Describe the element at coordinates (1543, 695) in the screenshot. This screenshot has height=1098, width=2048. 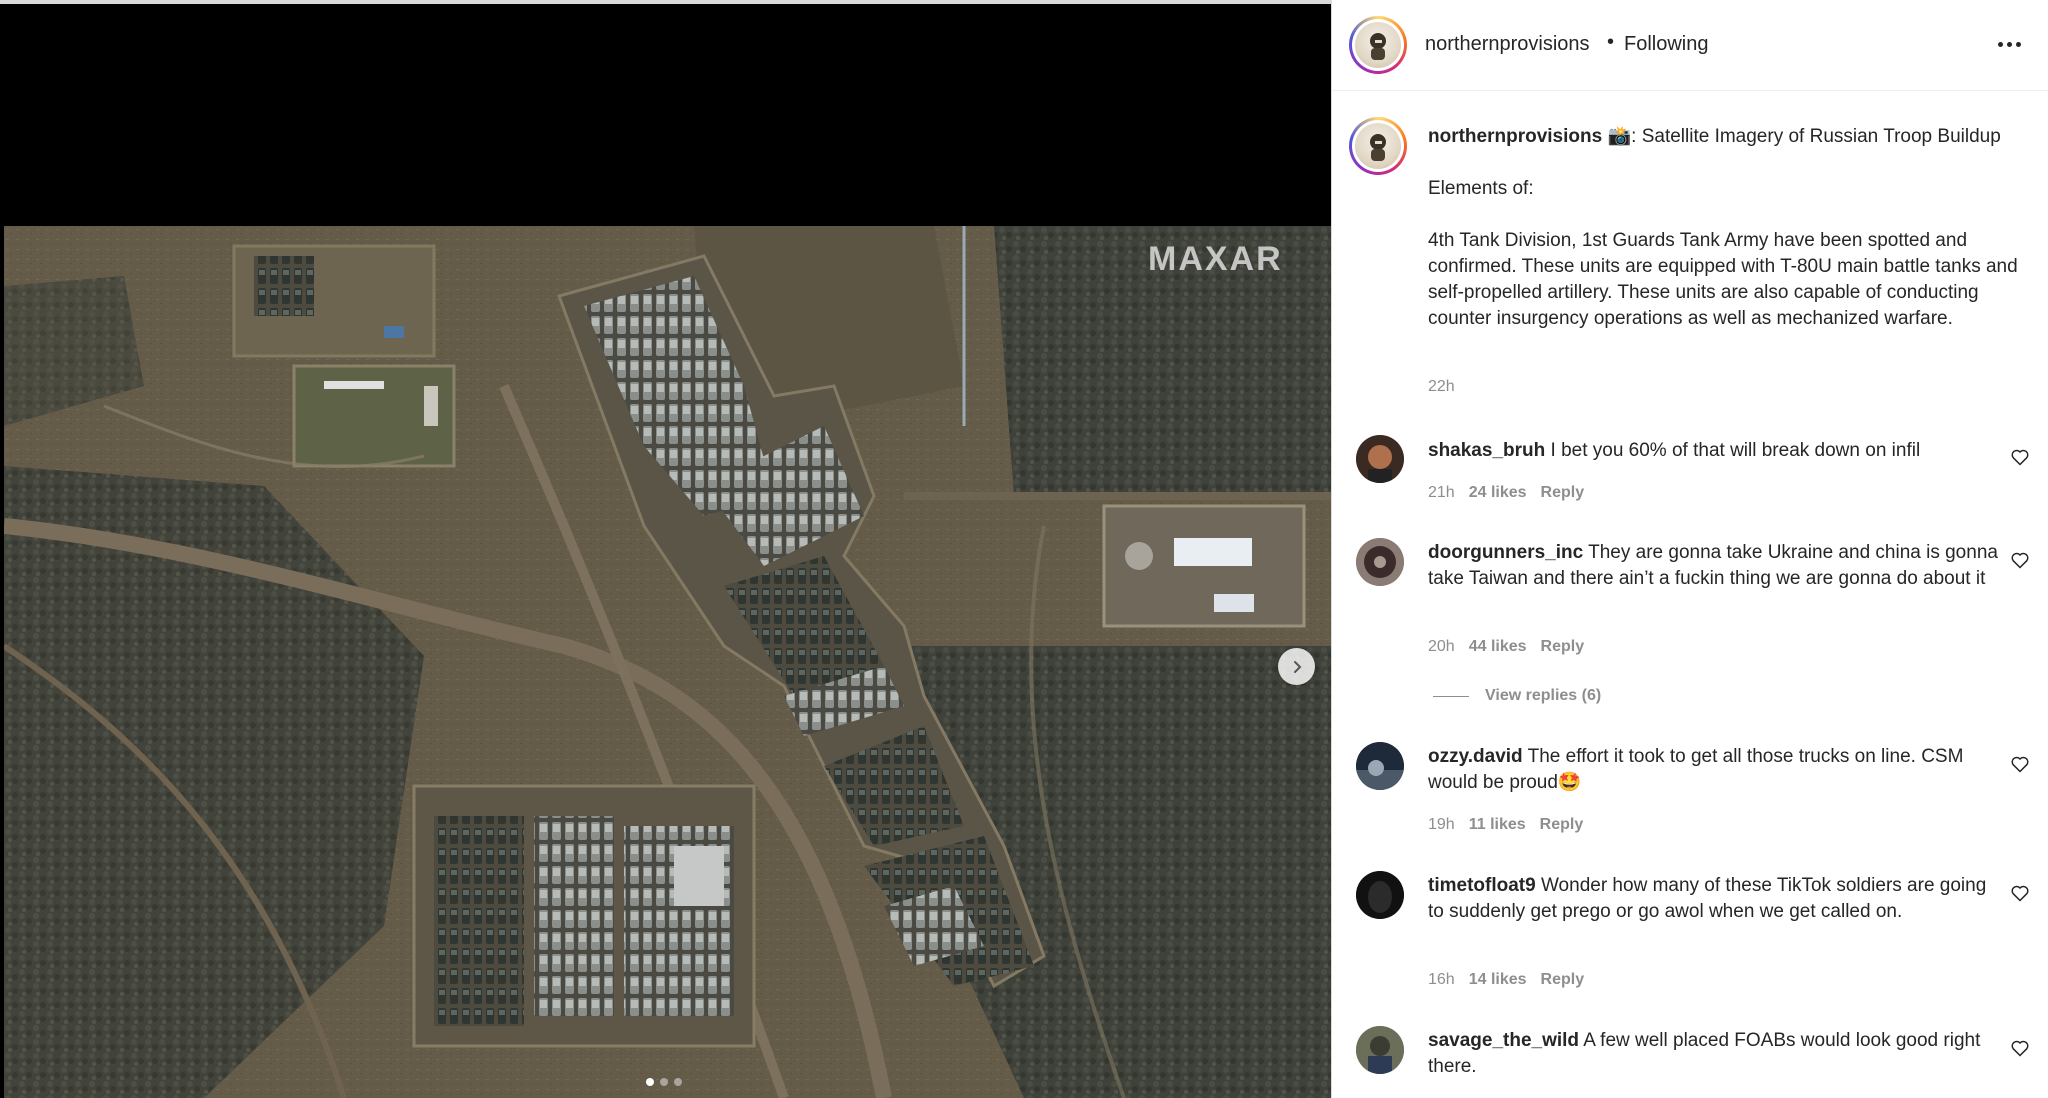
I see `view-replies-label: View replies (6)` at that location.